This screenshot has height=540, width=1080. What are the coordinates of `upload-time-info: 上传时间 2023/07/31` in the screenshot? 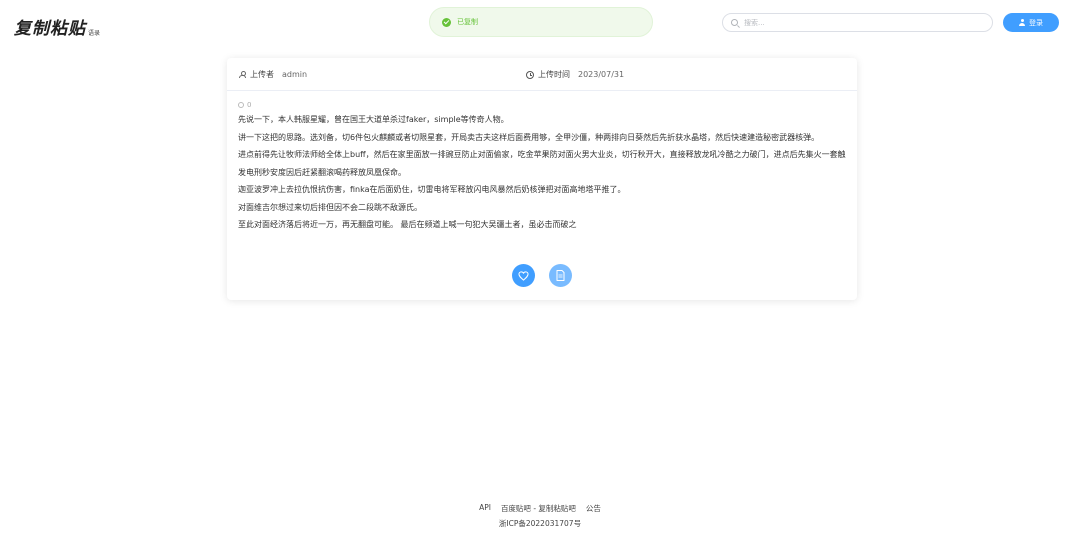 It's located at (575, 74).